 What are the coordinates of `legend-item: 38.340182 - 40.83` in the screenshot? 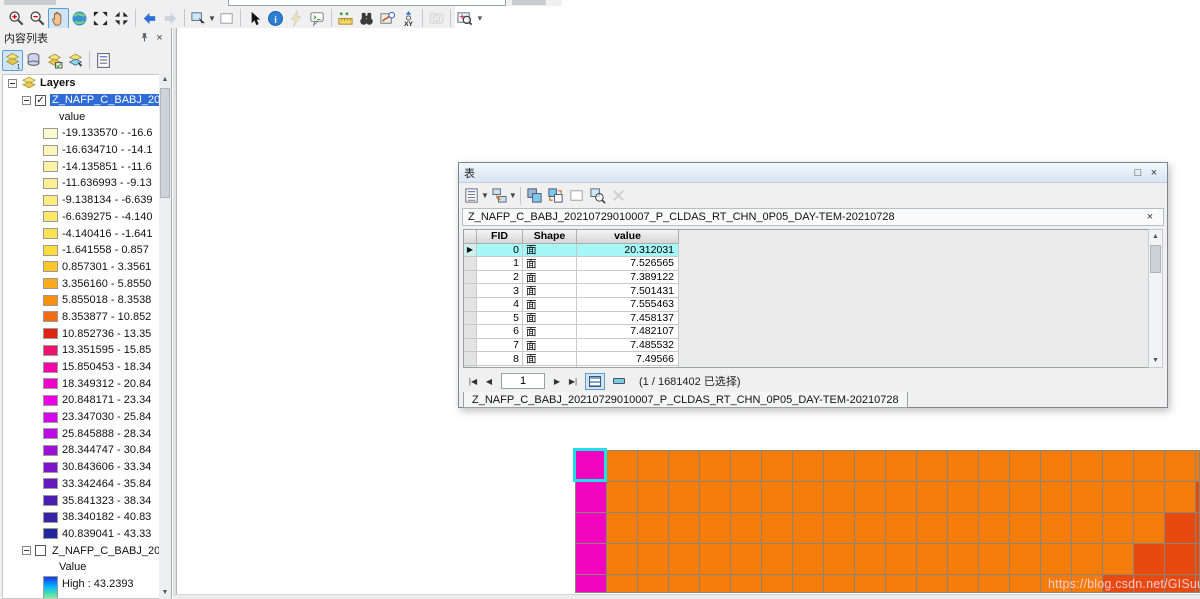 It's located at (81, 517).